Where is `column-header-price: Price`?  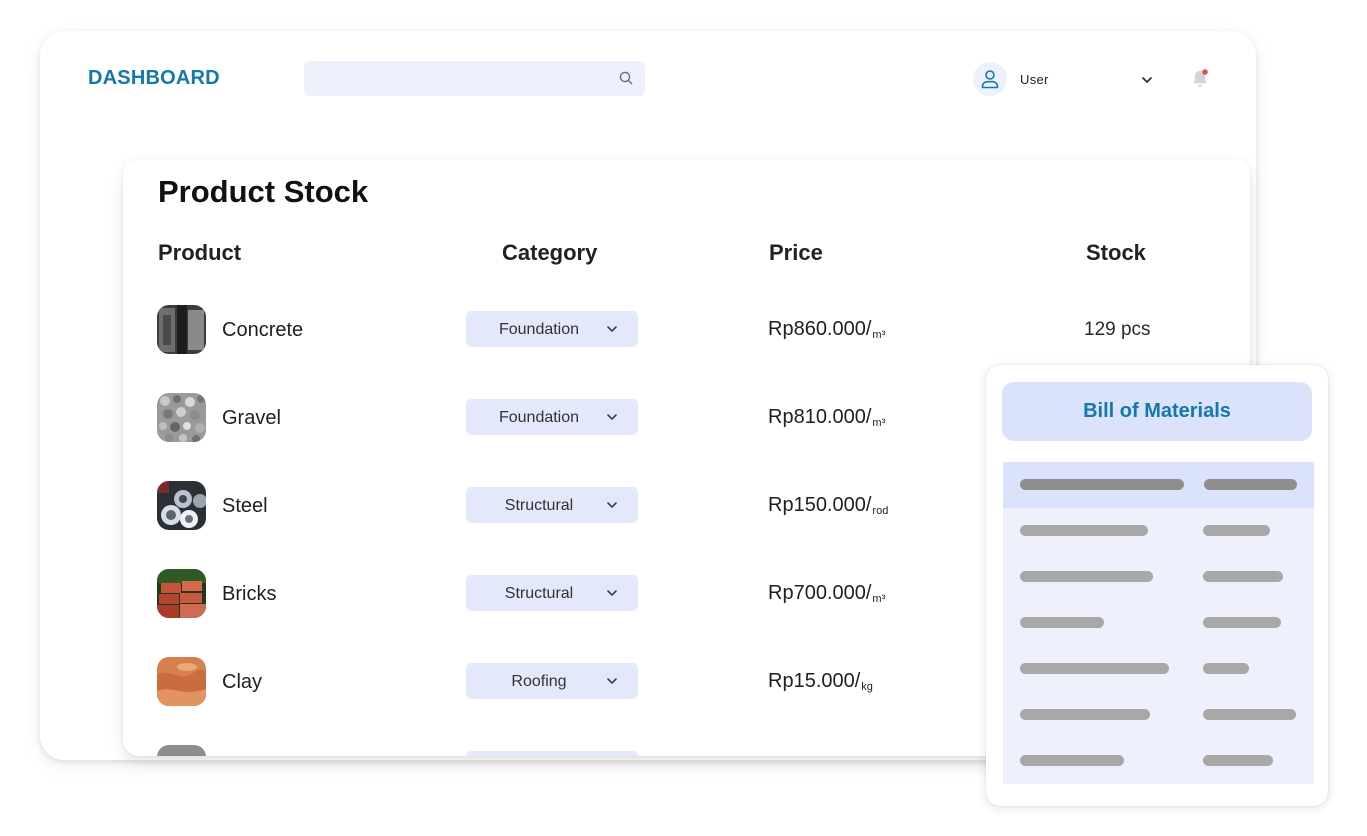 column-header-price: Price is located at coordinates (796, 252).